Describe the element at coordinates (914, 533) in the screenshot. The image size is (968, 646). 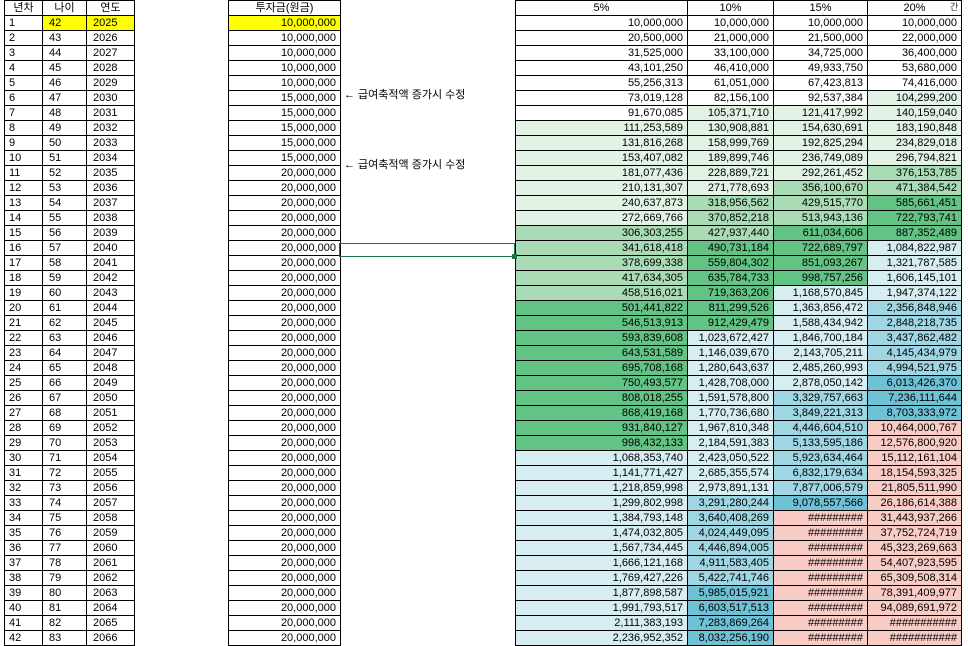
I see `cell-rate-20: 37,752,724,719` at that location.